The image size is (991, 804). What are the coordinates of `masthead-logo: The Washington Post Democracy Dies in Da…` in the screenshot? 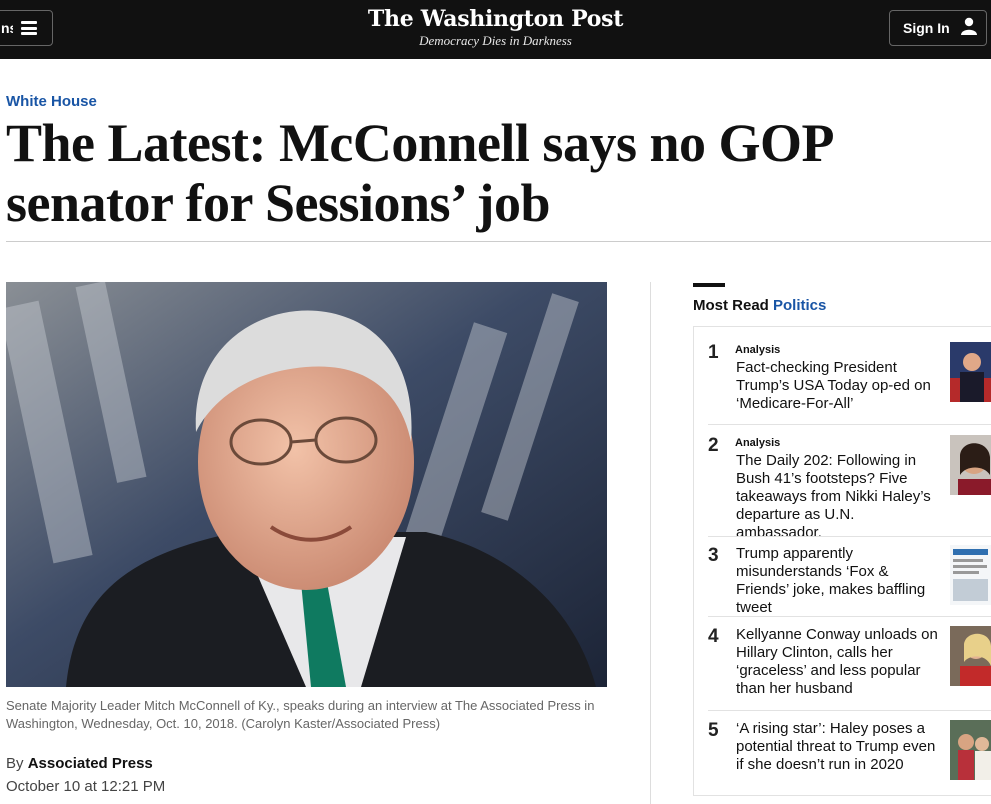 It's located at (495, 27).